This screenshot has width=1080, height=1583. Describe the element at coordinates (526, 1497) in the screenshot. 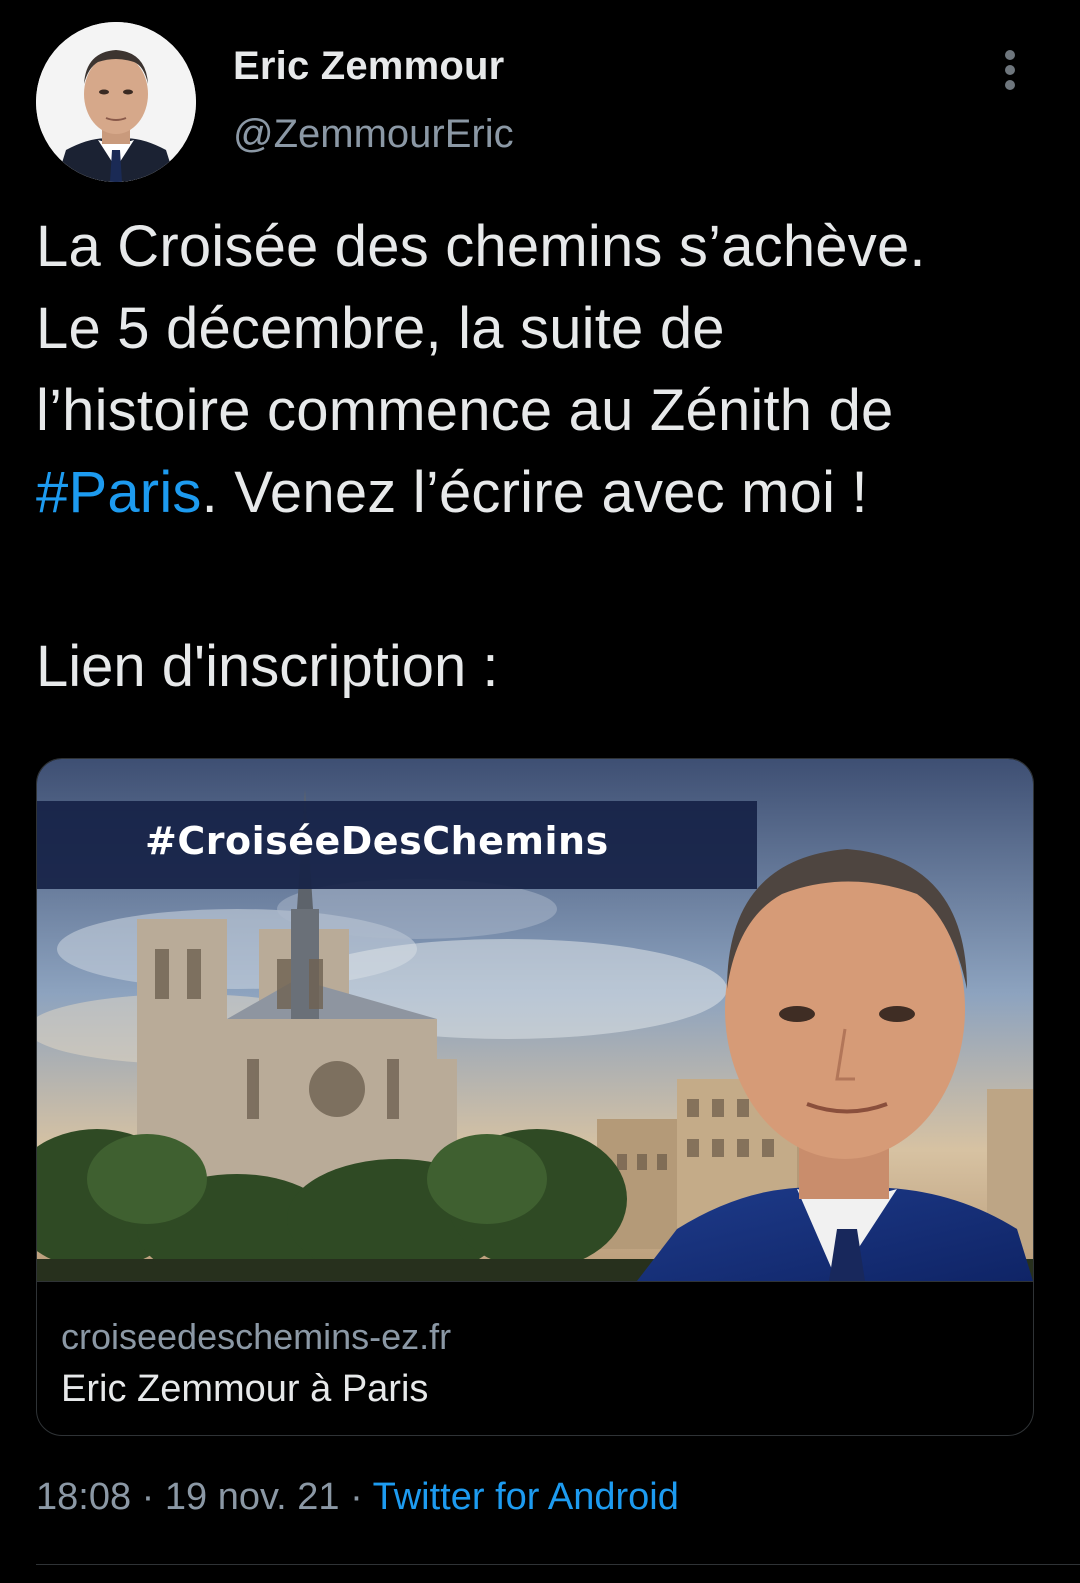

I see `tweet-source-link: Twitter for Android` at that location.